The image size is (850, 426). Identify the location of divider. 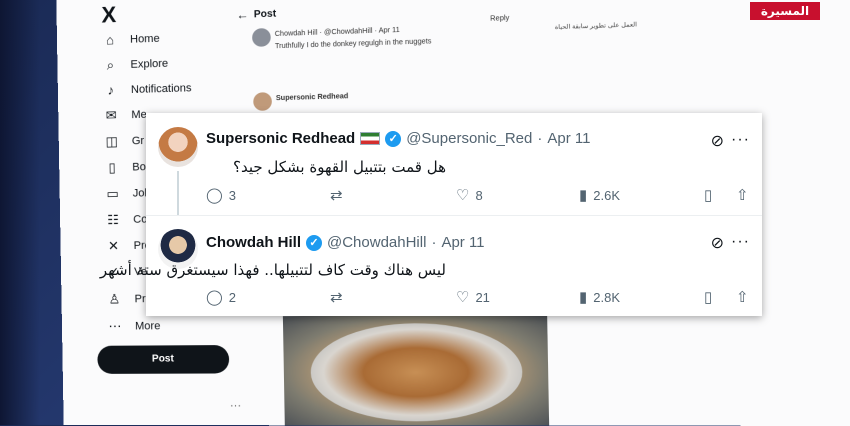
(454, 215).